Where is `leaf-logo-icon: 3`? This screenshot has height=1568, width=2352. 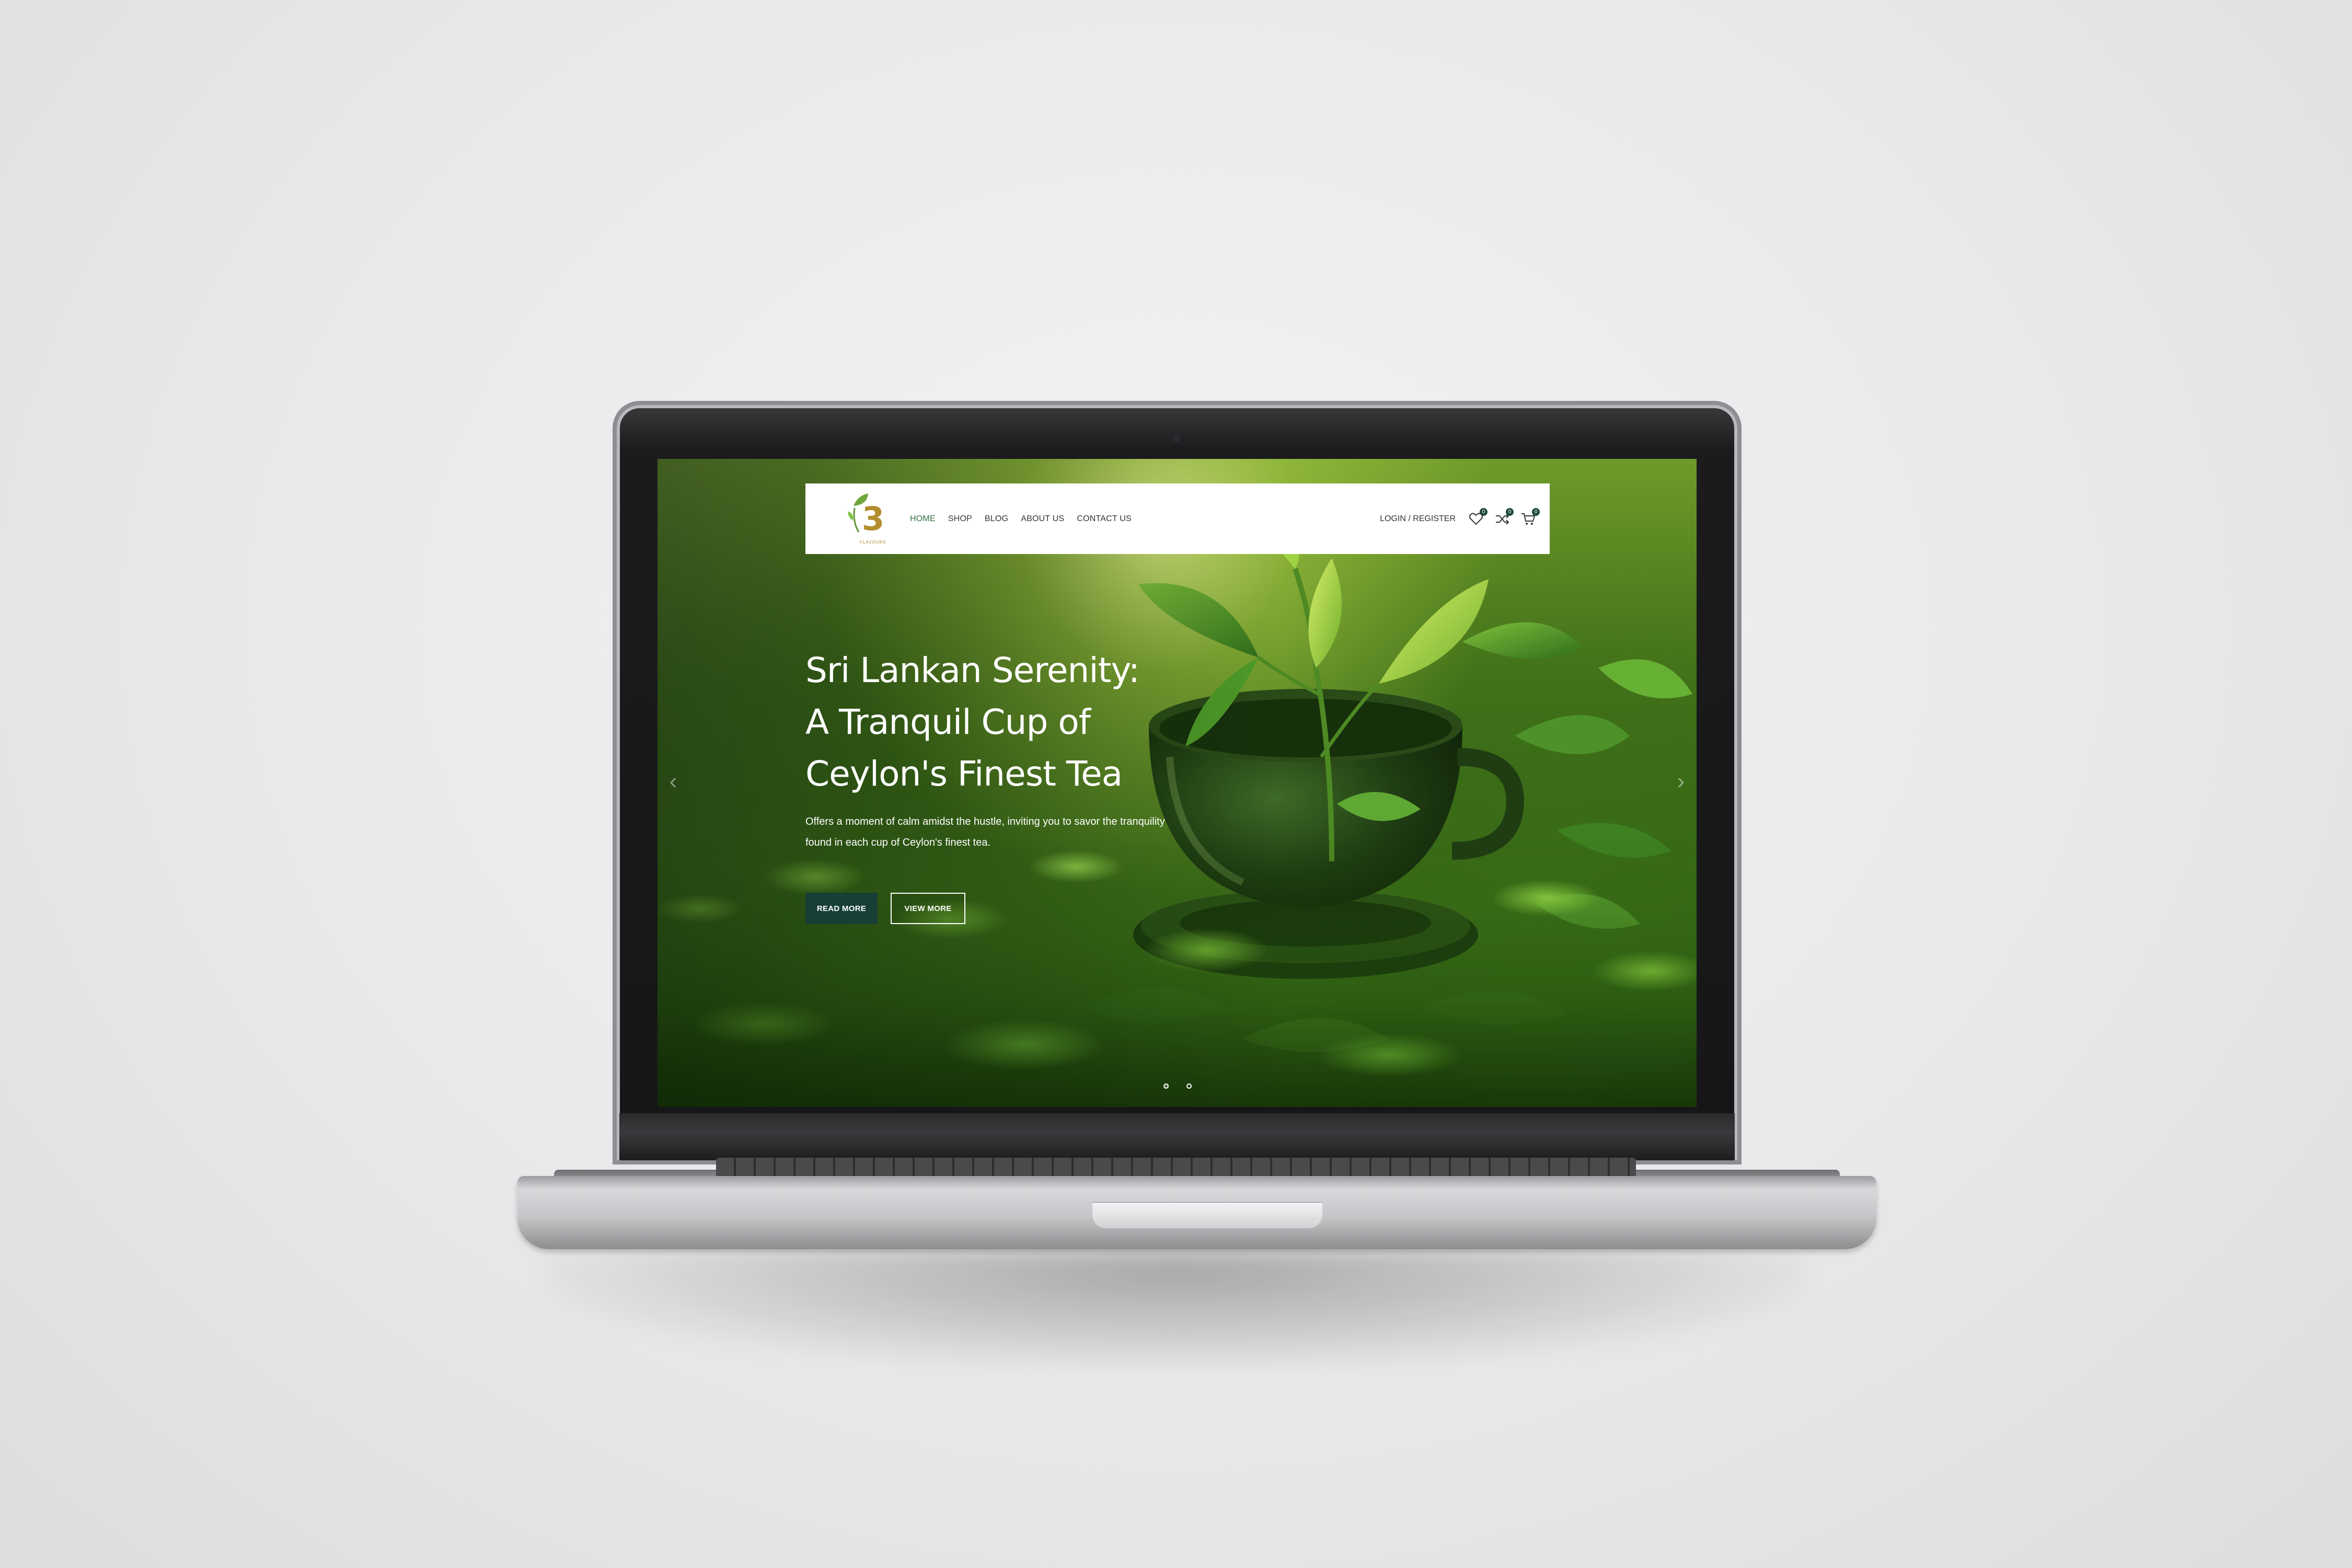 leaf-logo-icon: 3 is located at coordinates (866, 515).